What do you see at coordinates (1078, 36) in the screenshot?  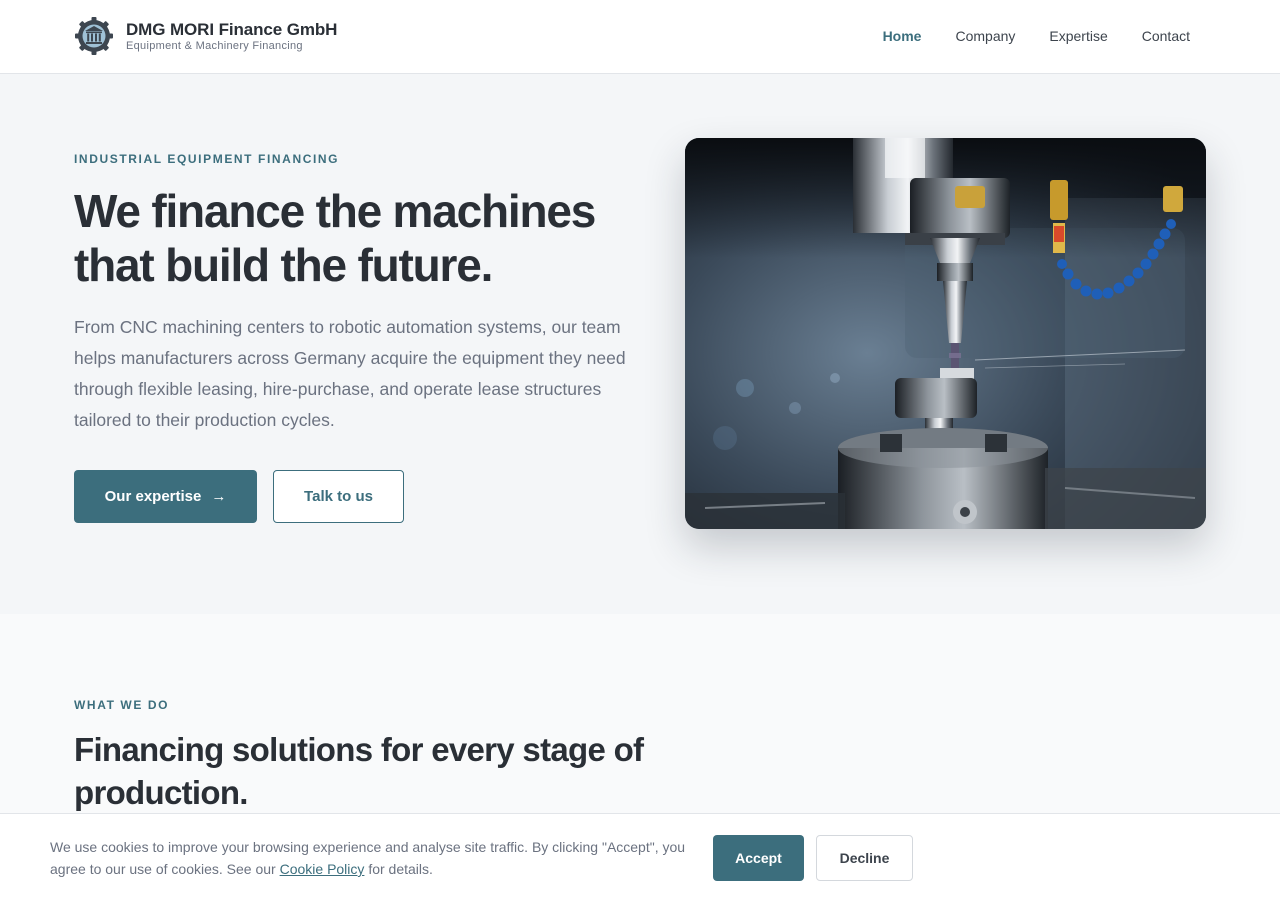 I see `nav-expertise: Expertise` at bounding box center [1078, 36].